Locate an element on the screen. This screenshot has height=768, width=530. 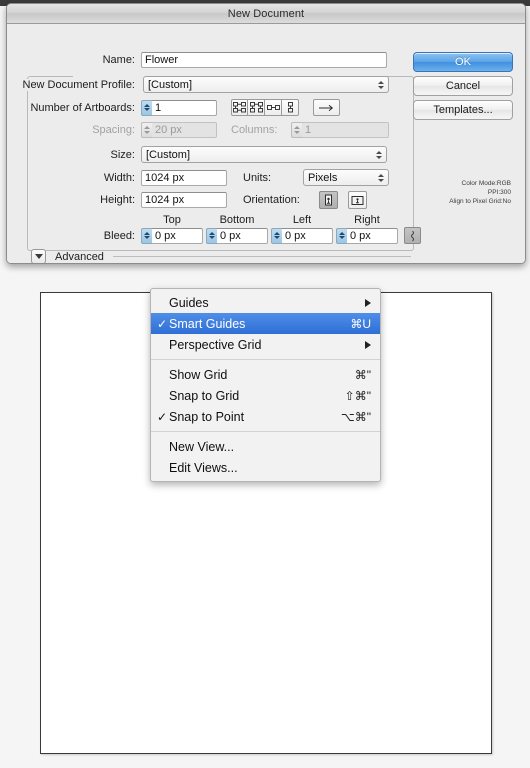
menu-item-snap-to-point: ✓ Snap to Point ⌥⌘" is located at coordinates (265, 416).